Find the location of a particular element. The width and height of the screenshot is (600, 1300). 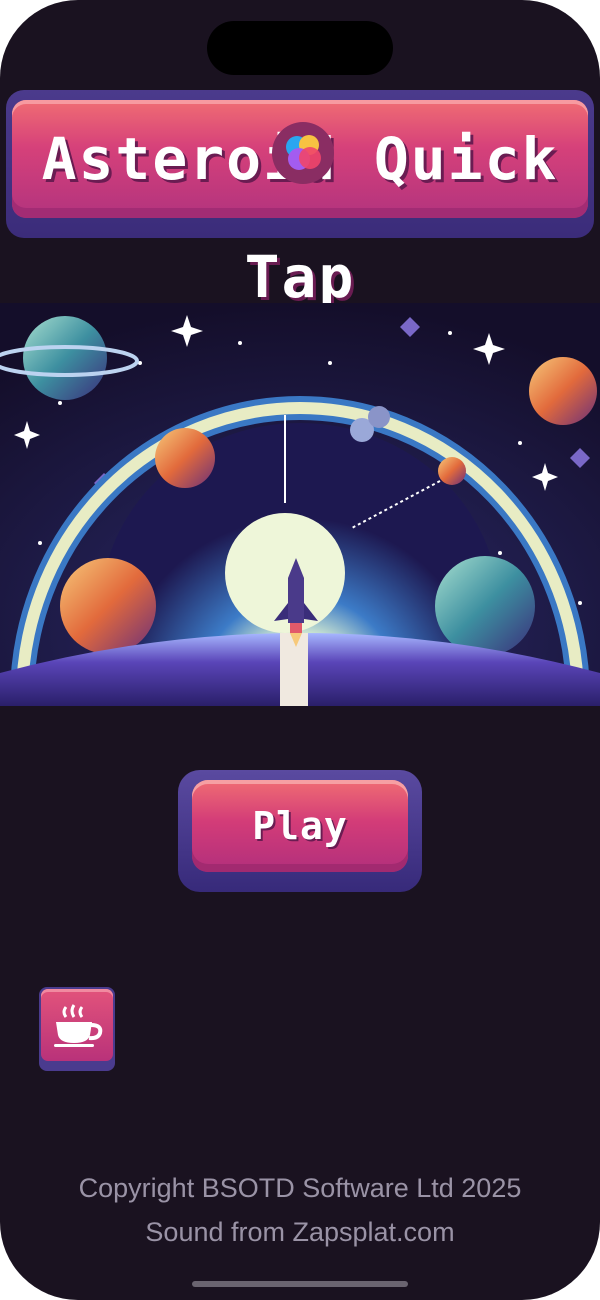

play-button: Play is located at coordinates (300, 831).